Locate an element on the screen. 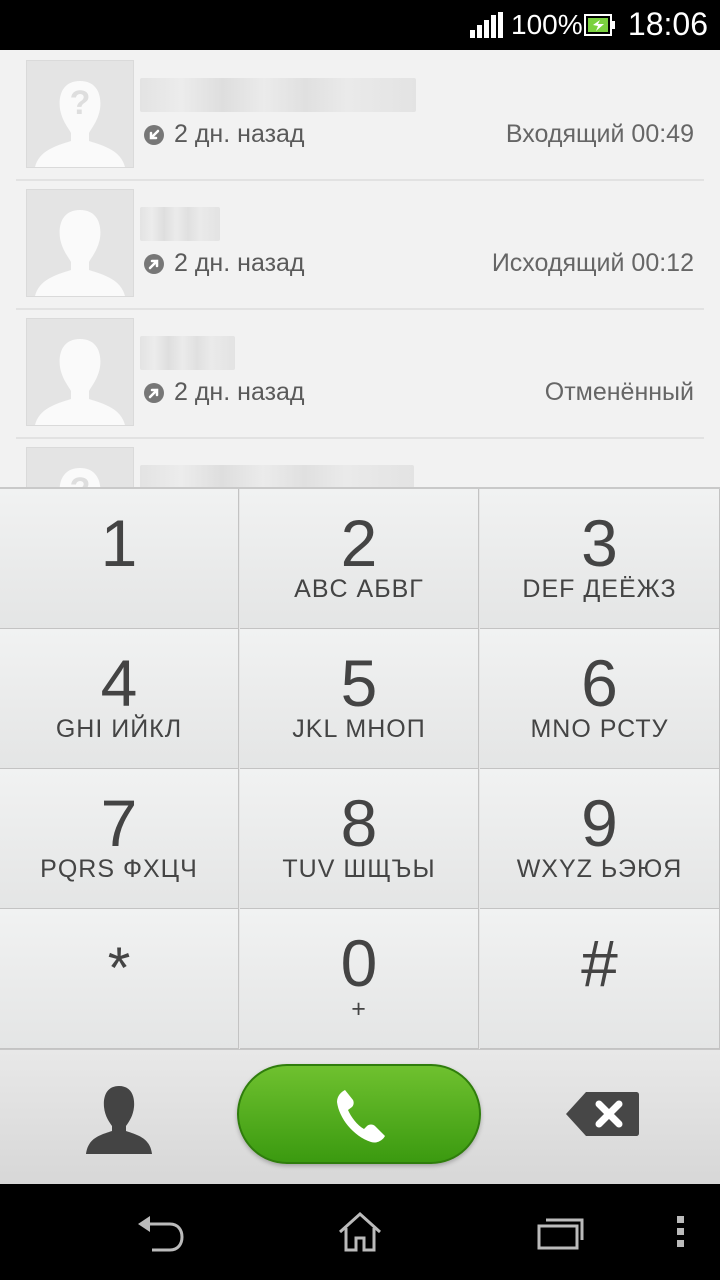  key-digit: 8 is located at coordinates (359, 823).